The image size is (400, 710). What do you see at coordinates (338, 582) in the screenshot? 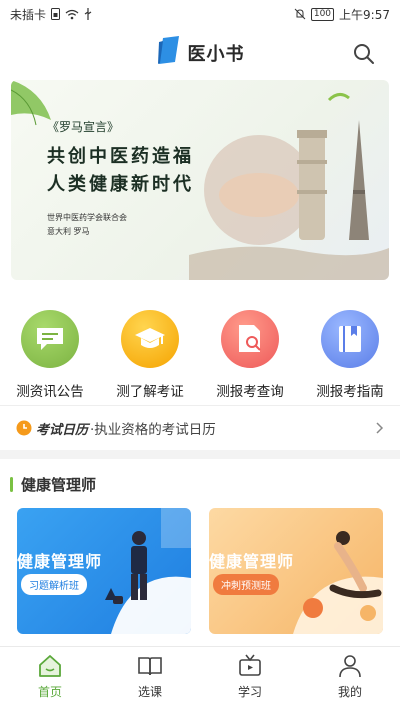
I see `yoga-person-illustration` at bounding box center [338, 582].